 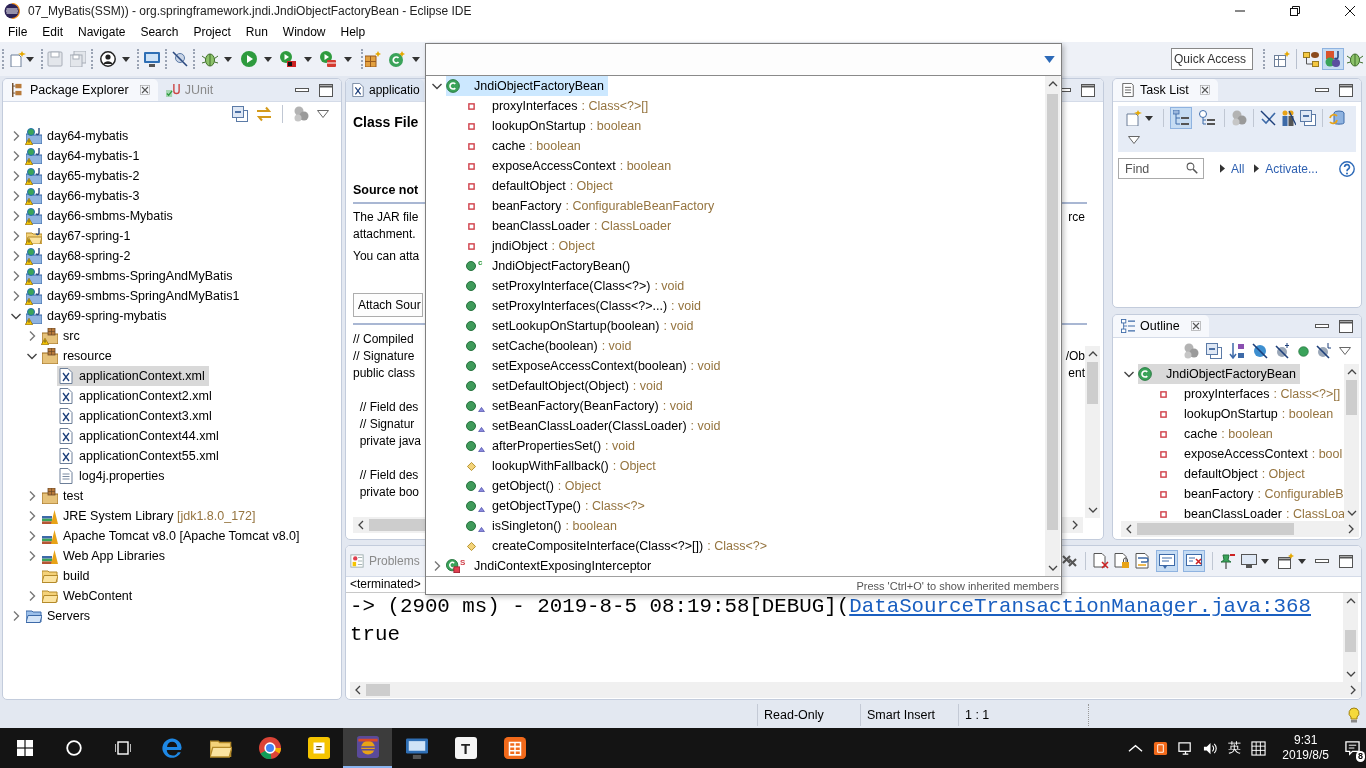 What do you see at coordinates (1134, 140) in the screenshot?
I see `view-menu-icon` at bounding box center [1134, 140].